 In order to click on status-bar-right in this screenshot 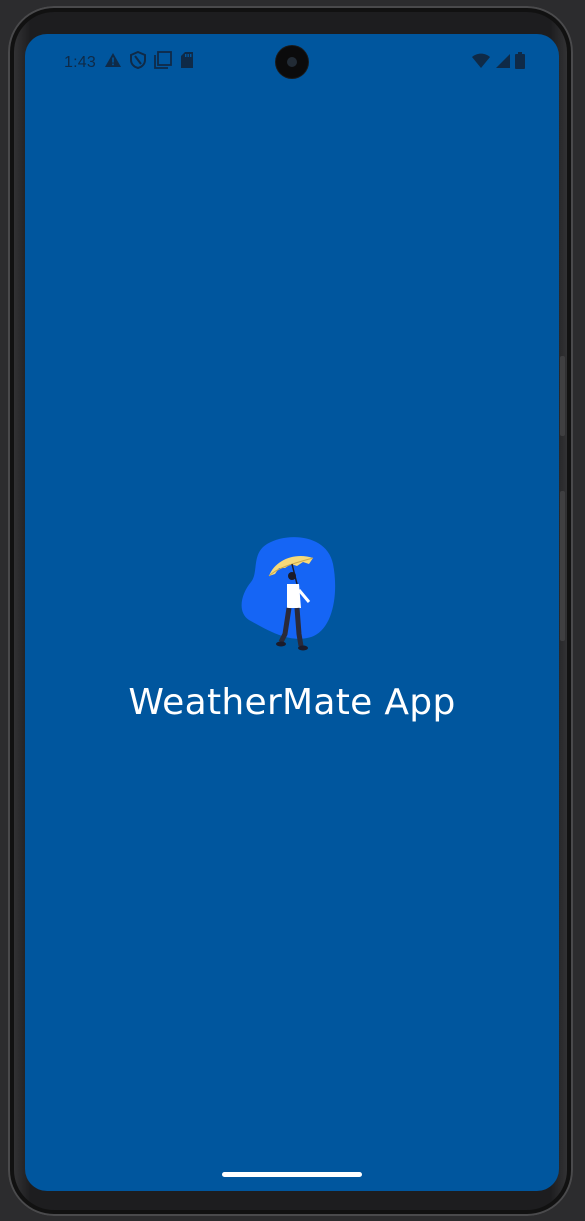, I will do `click(498, 63)`.